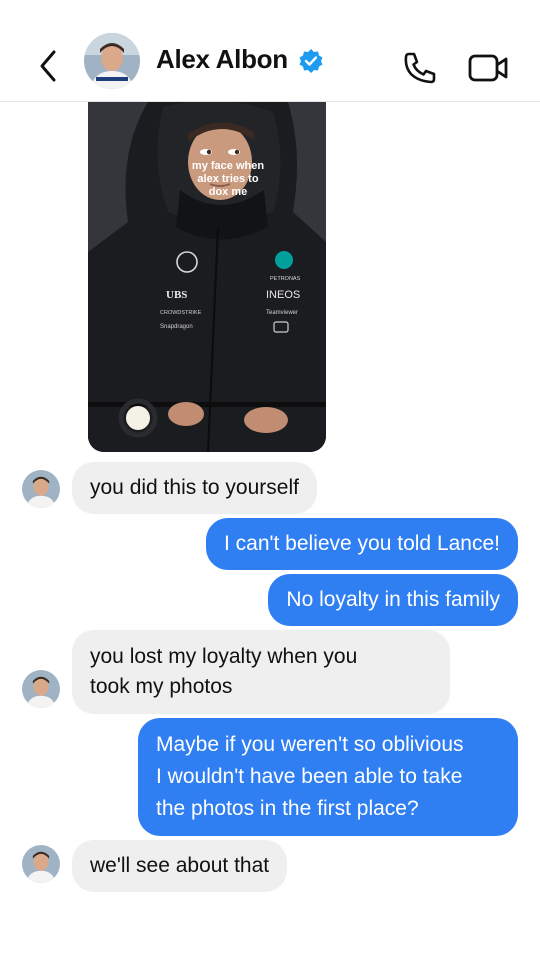 Image resolution: width=540 pixels, height=960 pixels. I want to click on meme-caption: my face when alex tries to dox me, so click(228, 179).